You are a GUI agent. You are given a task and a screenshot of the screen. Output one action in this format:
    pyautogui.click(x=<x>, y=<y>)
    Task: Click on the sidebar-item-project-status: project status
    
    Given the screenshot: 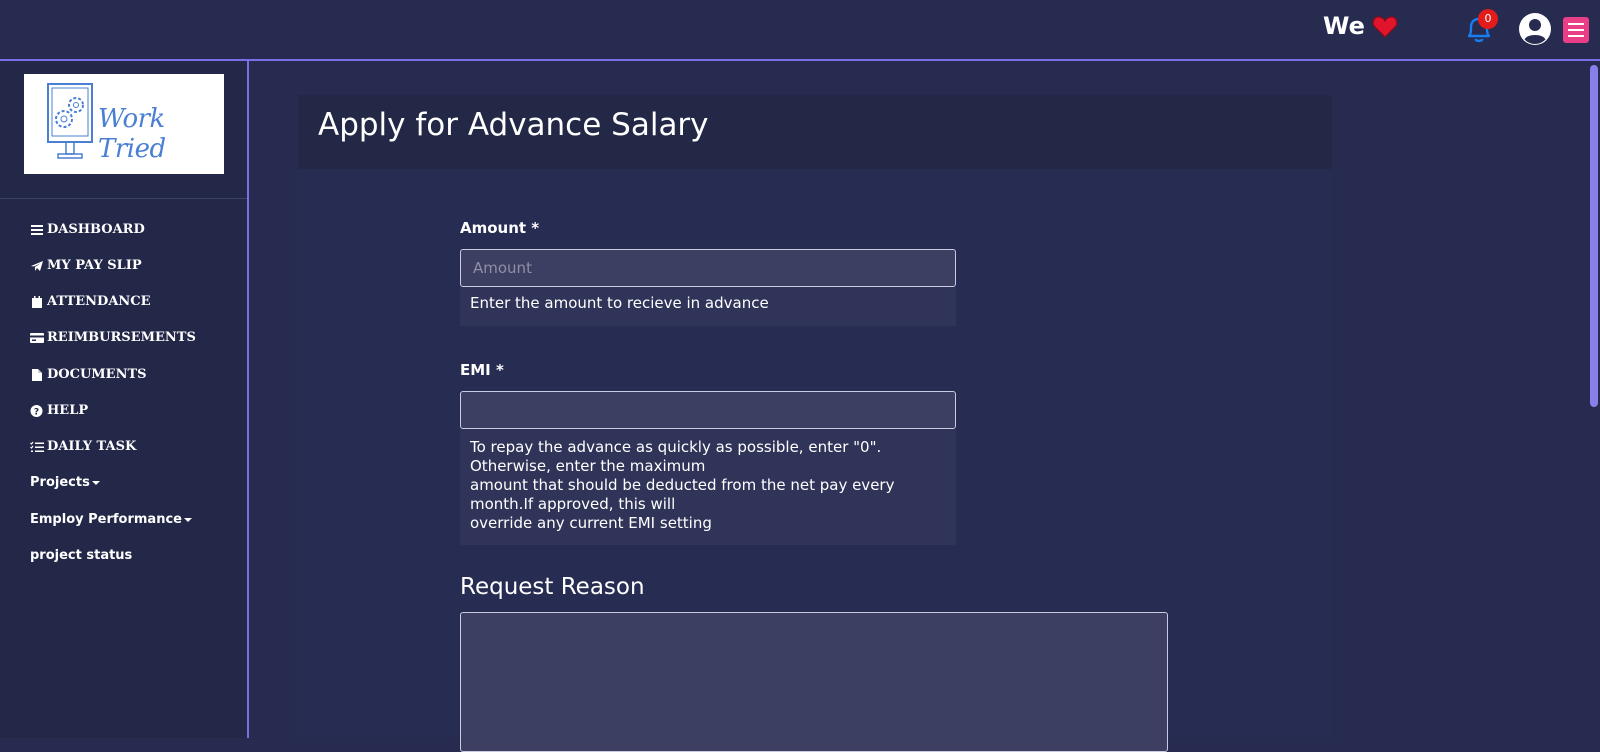 What is the action you would take?
    pyautogui.click(x=81, y=555)
    